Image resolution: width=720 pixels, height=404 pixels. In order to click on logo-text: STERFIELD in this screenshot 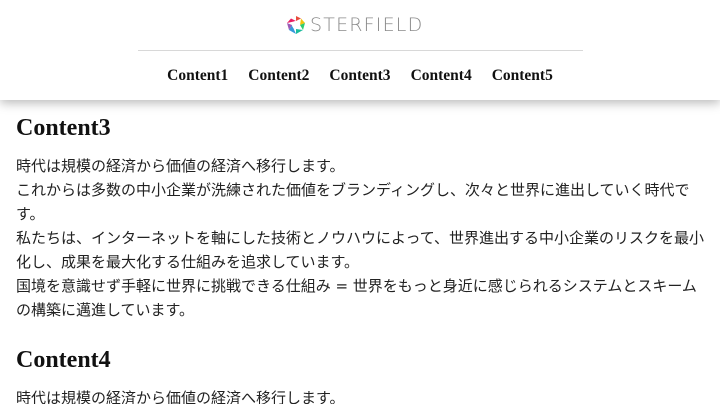, I will do `click(367, 25)`.